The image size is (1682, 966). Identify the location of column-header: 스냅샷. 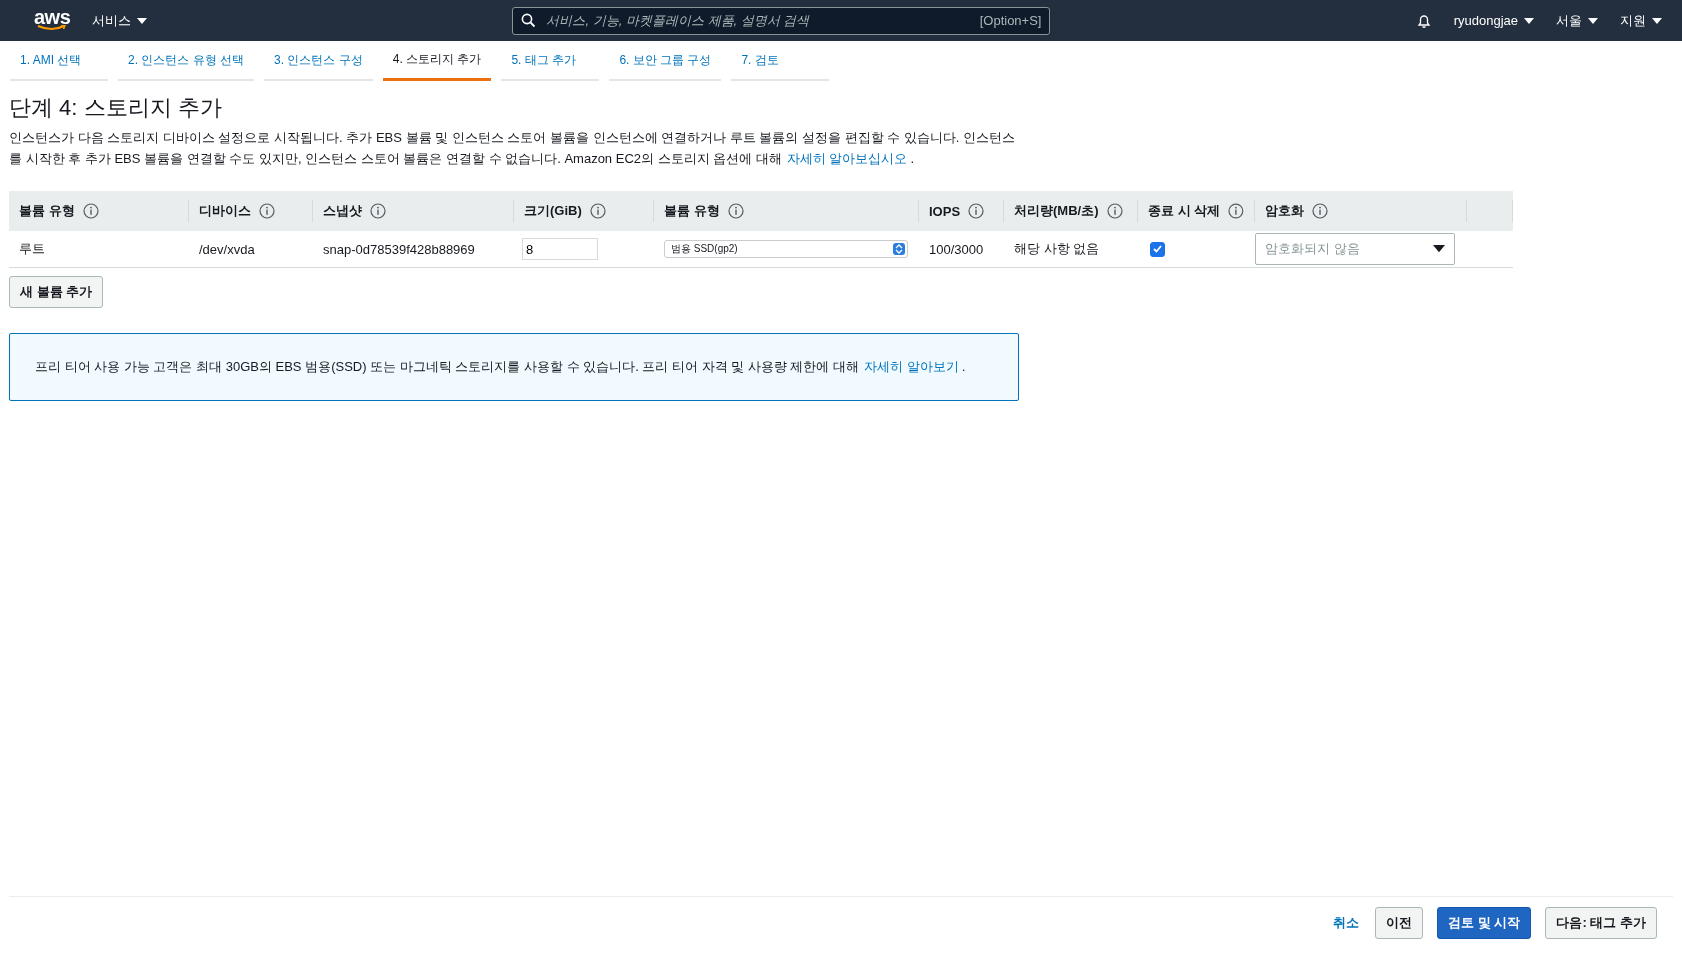
(342, 211).